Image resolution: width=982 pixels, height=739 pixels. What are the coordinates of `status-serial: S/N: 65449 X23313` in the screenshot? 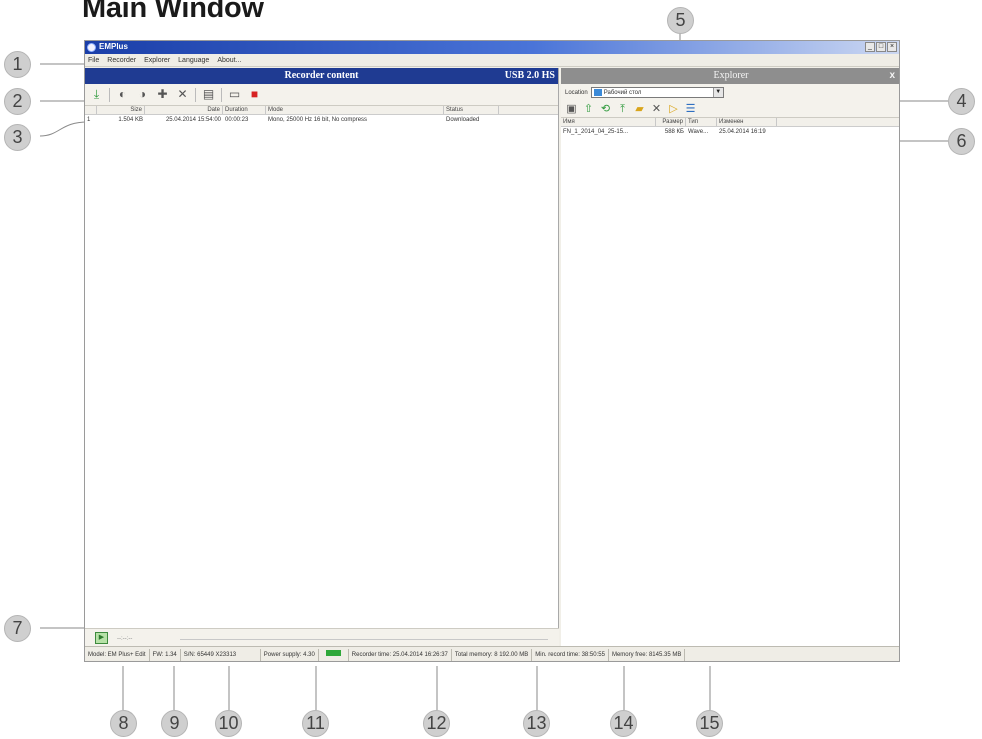 It's located at (221, 655).